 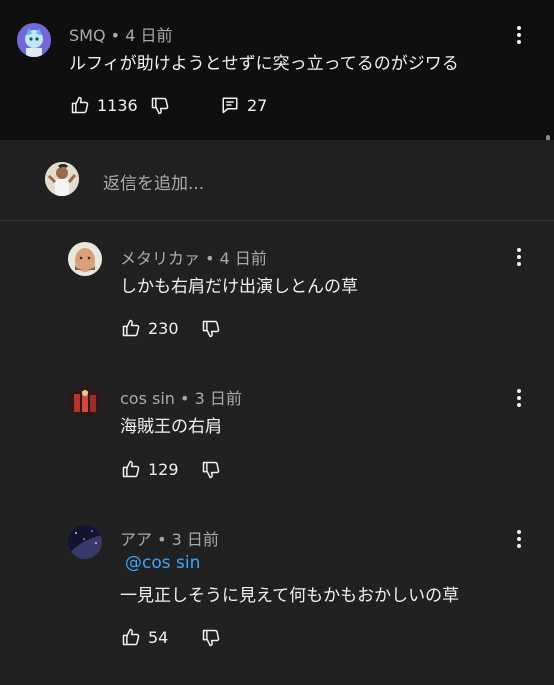 What do you see at coordinates (290, 596) in the screenshot?
I see `comment-text: 一見正しそうに見えて何もかもおかしいの草` at bounding box center [290, 596].